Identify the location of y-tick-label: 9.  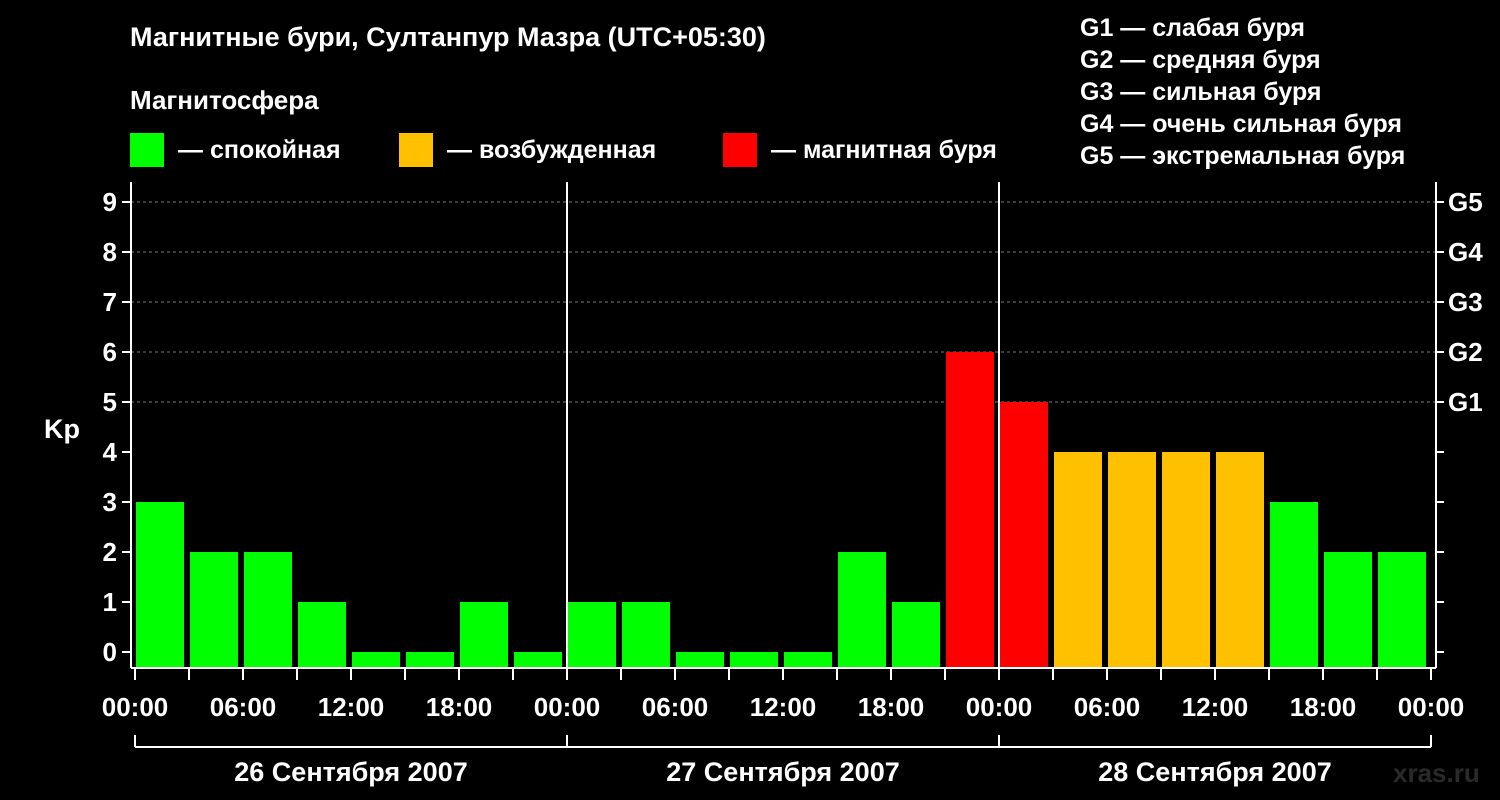
(110, 202).